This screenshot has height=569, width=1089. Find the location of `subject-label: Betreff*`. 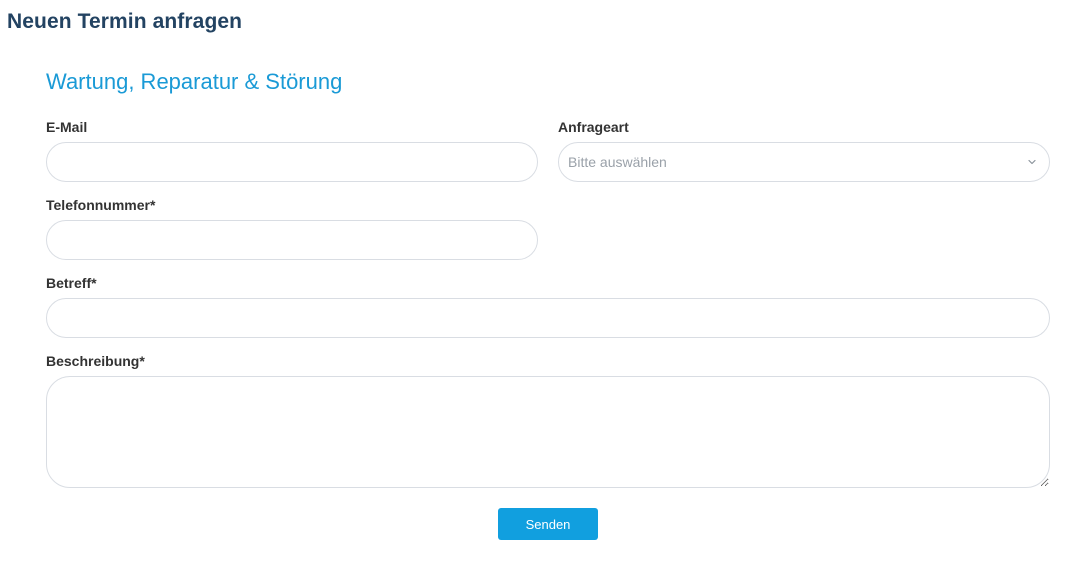

subject-label: Betreff* is located at coordinates (71, 283).